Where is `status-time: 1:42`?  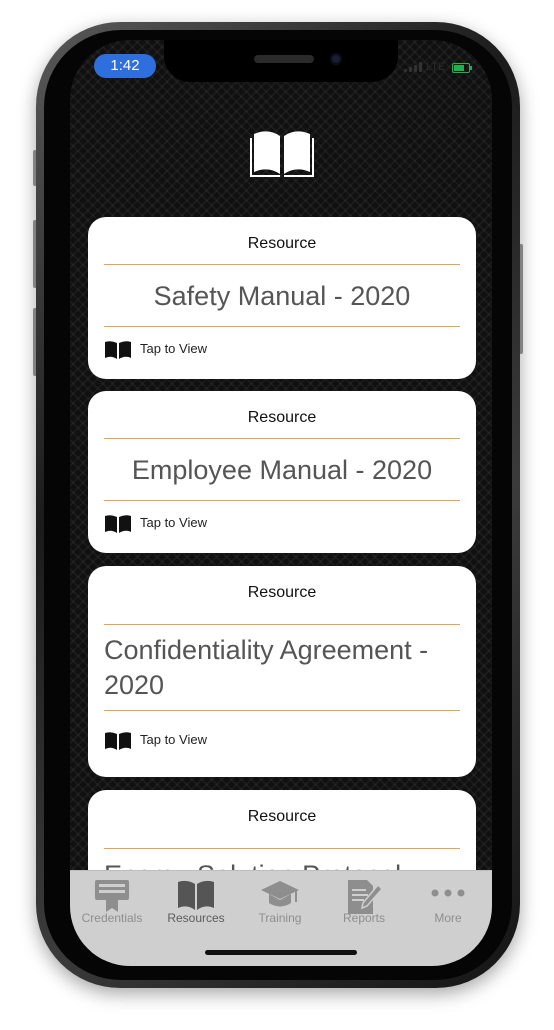 status-time: 1:42 is located at coordinates (125, 66).